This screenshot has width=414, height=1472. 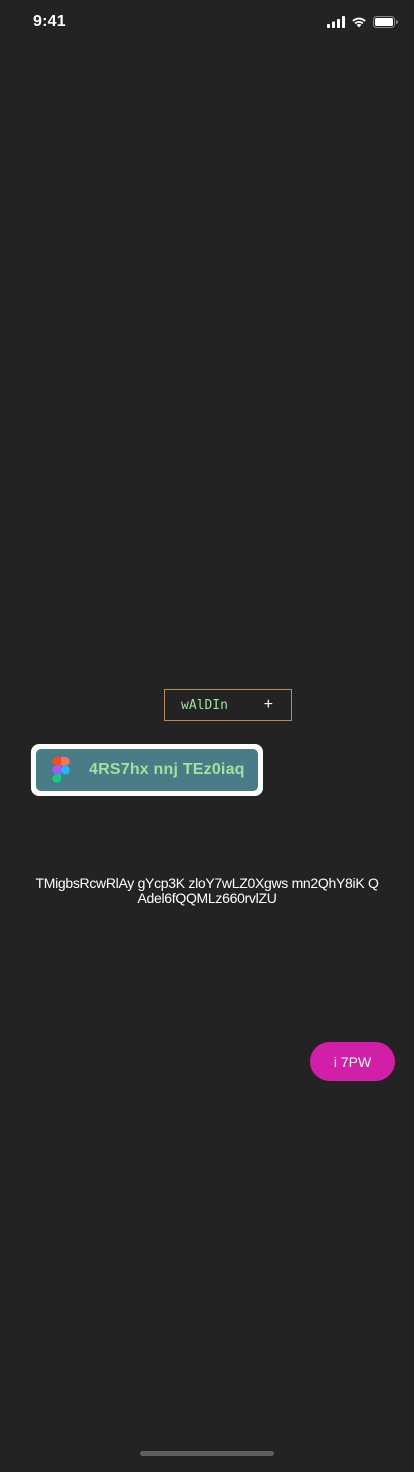 I want to click on add-chip-button: wAlDIn +, so click(x=228, y=705).